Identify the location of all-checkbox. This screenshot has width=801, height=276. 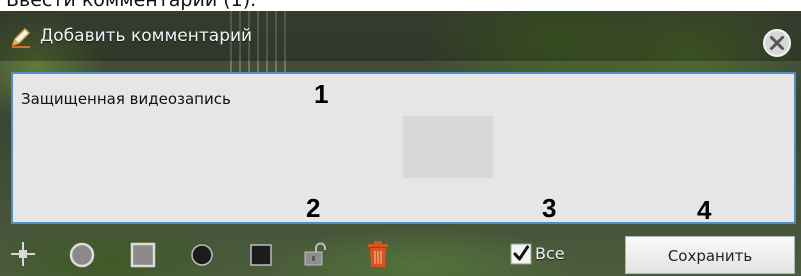
(521, 254).